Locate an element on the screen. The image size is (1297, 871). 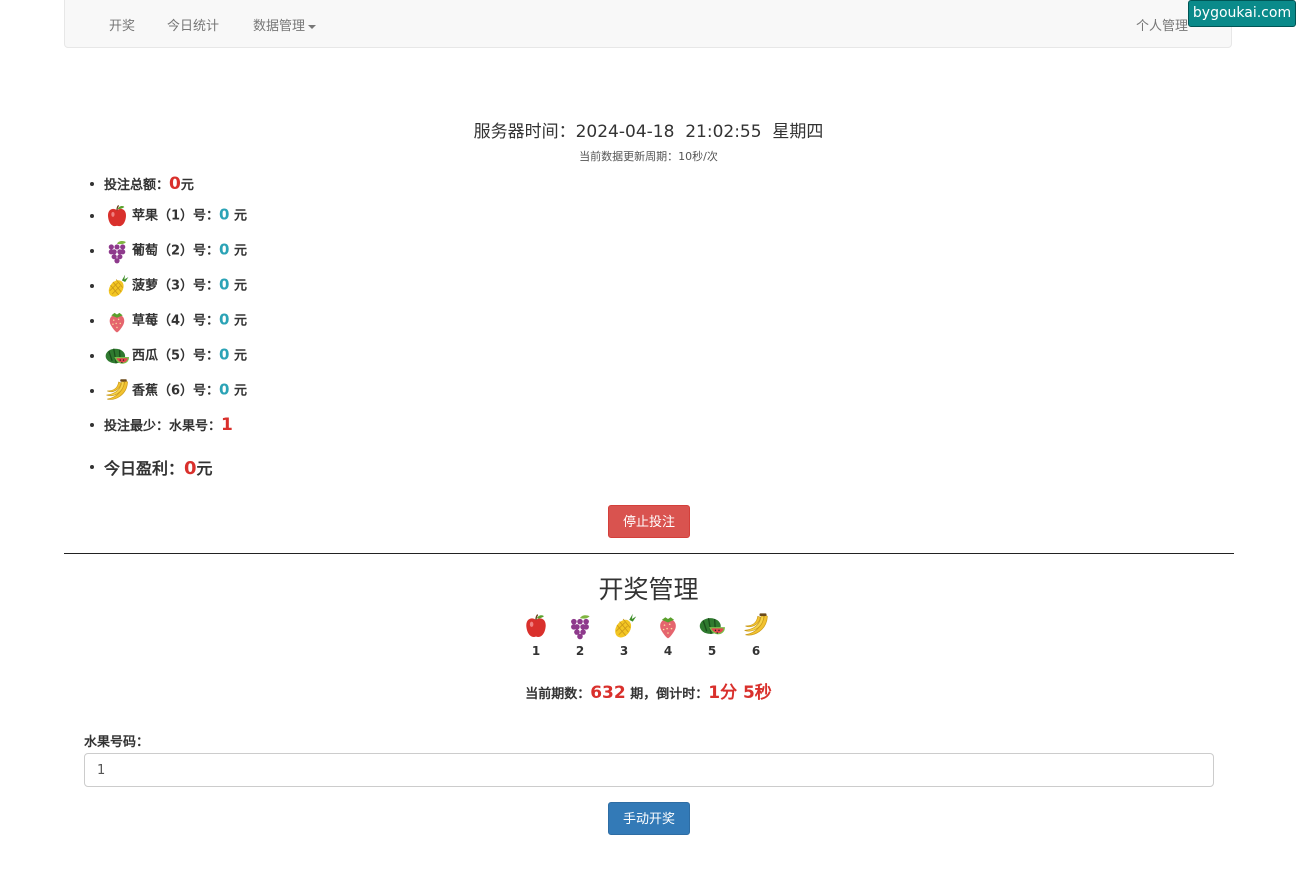
fruit-bet-item: 草莓（4）号：0 元 is located at coordinates (168, 321).